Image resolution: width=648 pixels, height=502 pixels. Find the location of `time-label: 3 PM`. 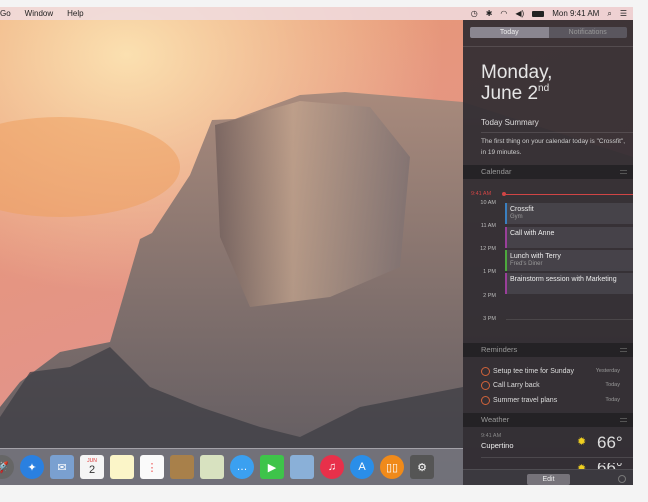

time-label: 3 PM is located at coordinates (489, 319).